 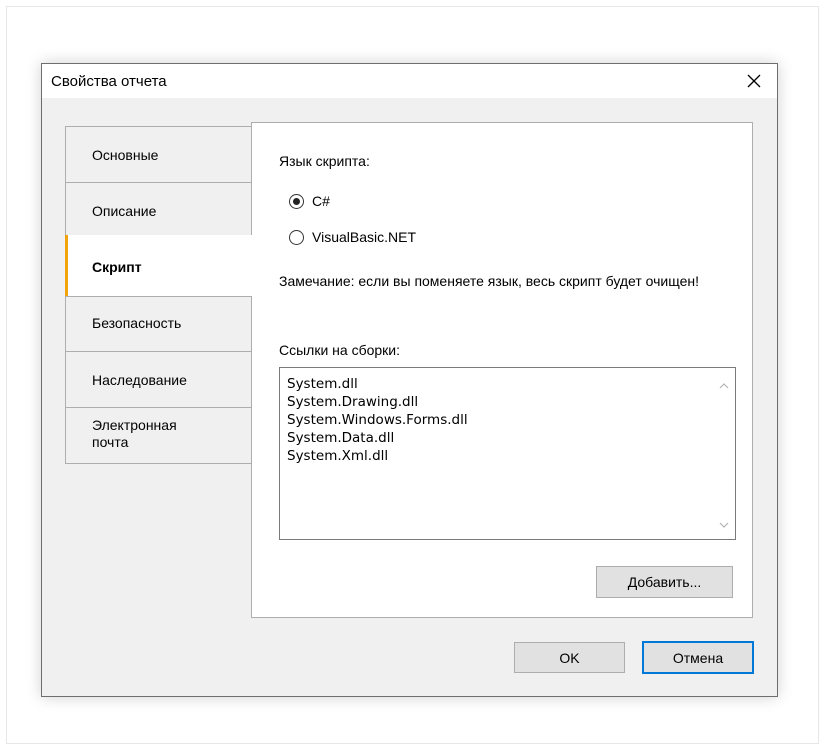 I want to click on dialog-title: Свойства отчета, so click(x=109, y=81).